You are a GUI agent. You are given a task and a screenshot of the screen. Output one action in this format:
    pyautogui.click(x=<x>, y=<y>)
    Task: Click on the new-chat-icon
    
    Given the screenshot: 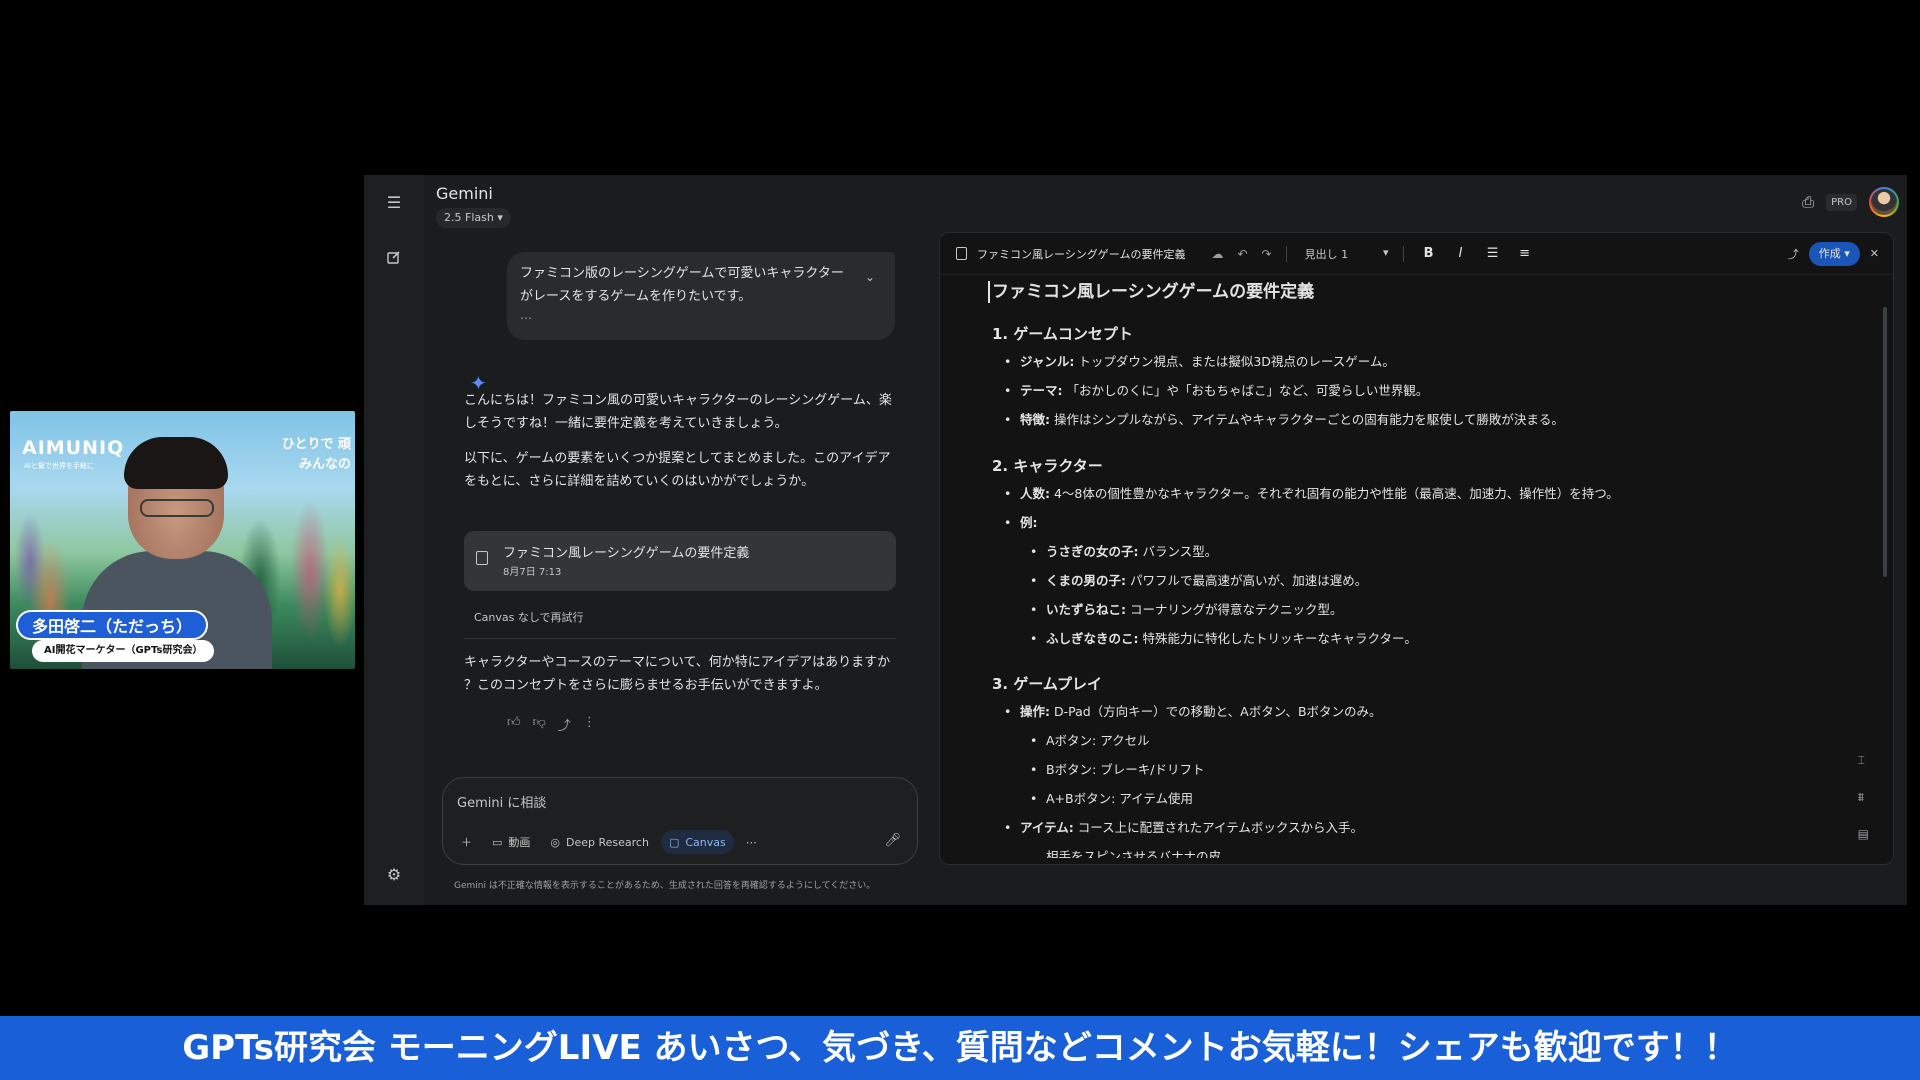 What is the action you would take?
    pyautogui.click(x=394, y=257)
    